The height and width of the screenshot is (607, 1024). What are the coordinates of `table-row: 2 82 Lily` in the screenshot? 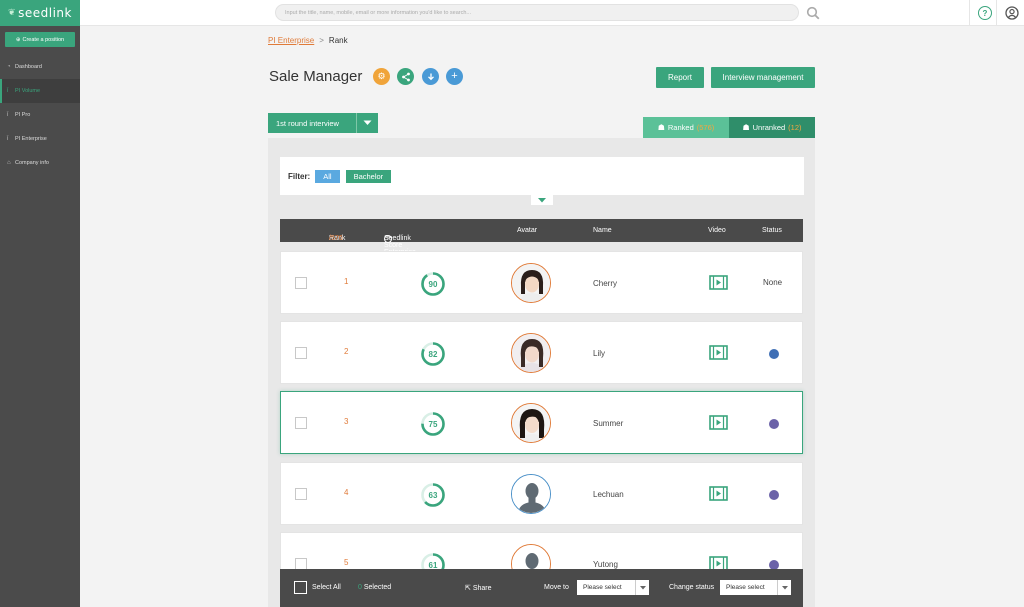 It's located at (541, 352).